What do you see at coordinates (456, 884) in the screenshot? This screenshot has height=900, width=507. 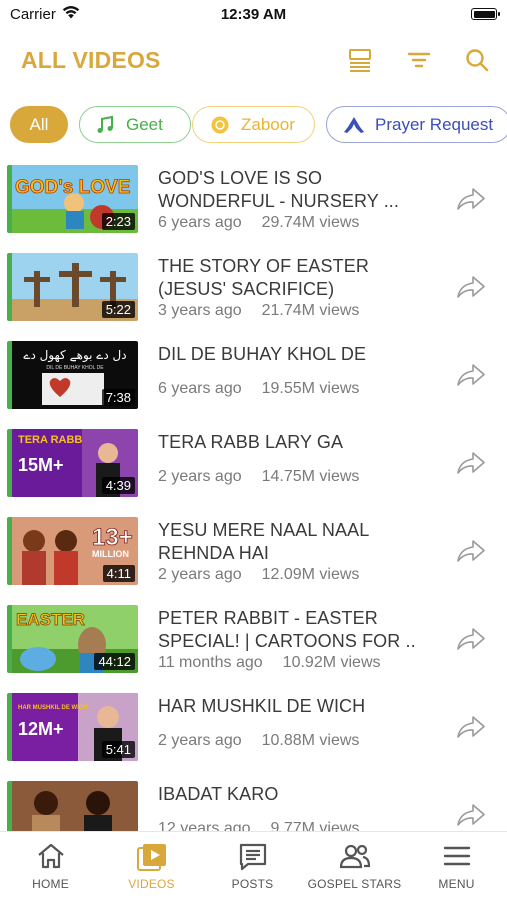 I see `tab-label: MENU` at bounding box center [456, 884].